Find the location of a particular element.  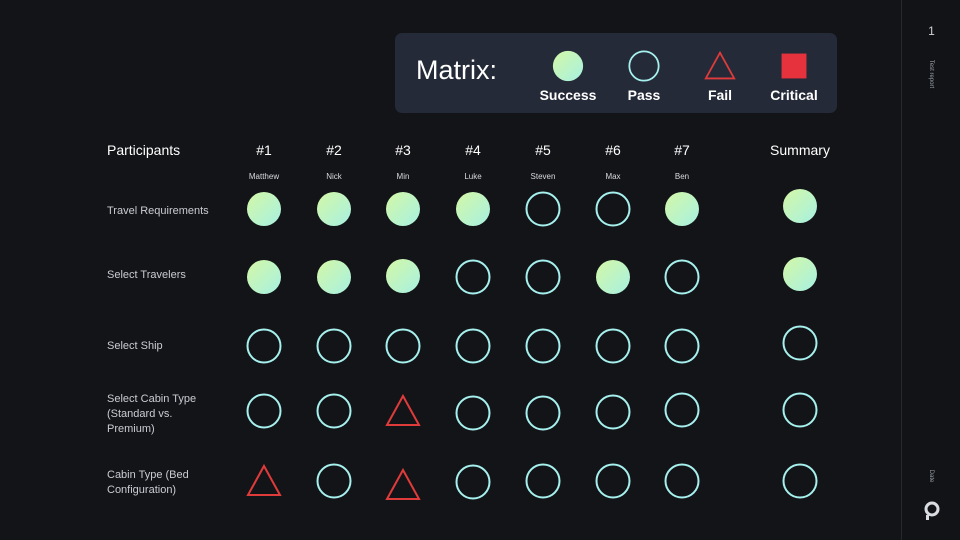

legend-label: Pass is located at coordinates (644, 95).